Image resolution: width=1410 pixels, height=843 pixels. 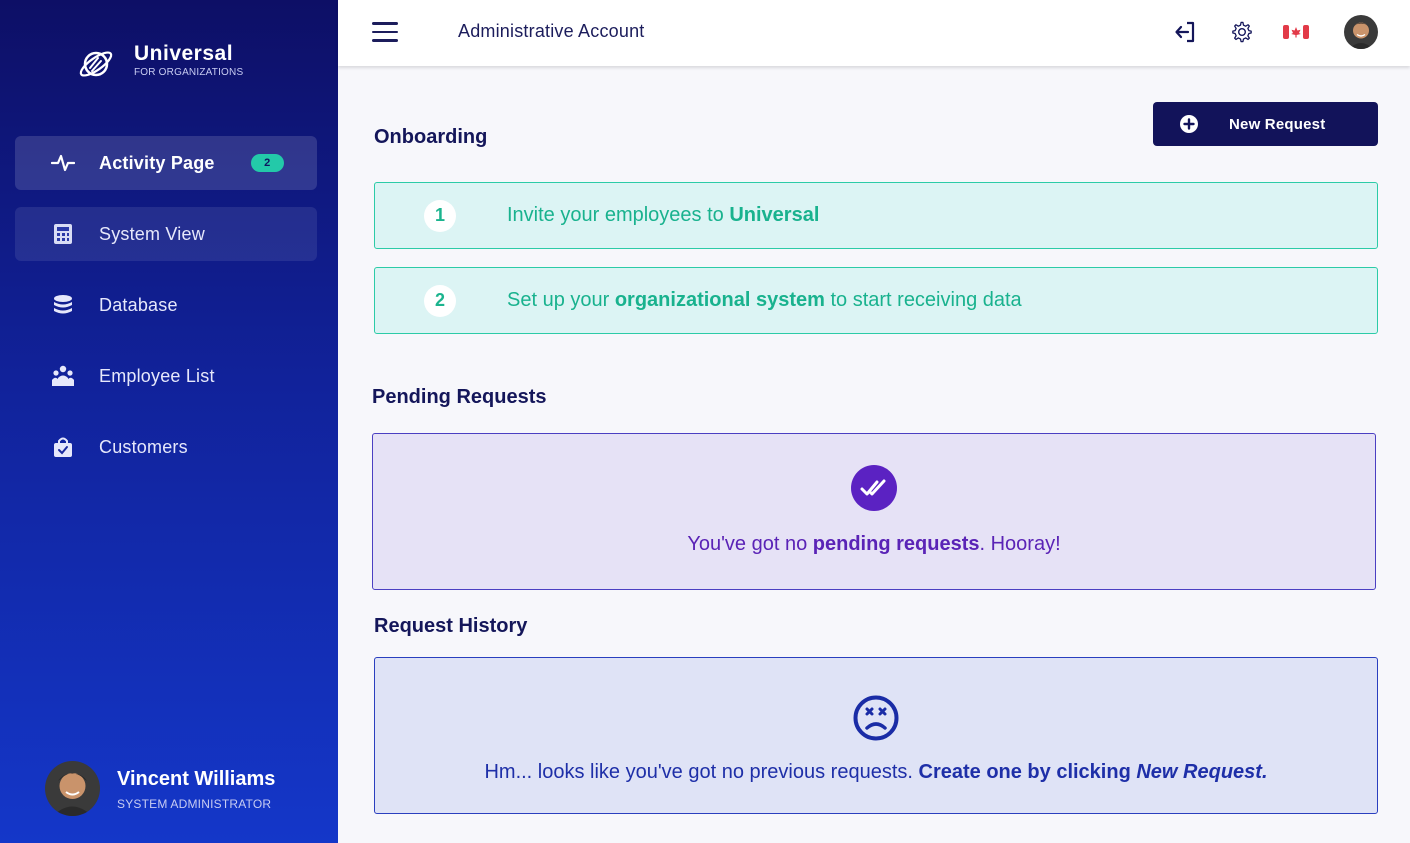 I want to click on shopping-bag-icon, so click(x=63, y=447).